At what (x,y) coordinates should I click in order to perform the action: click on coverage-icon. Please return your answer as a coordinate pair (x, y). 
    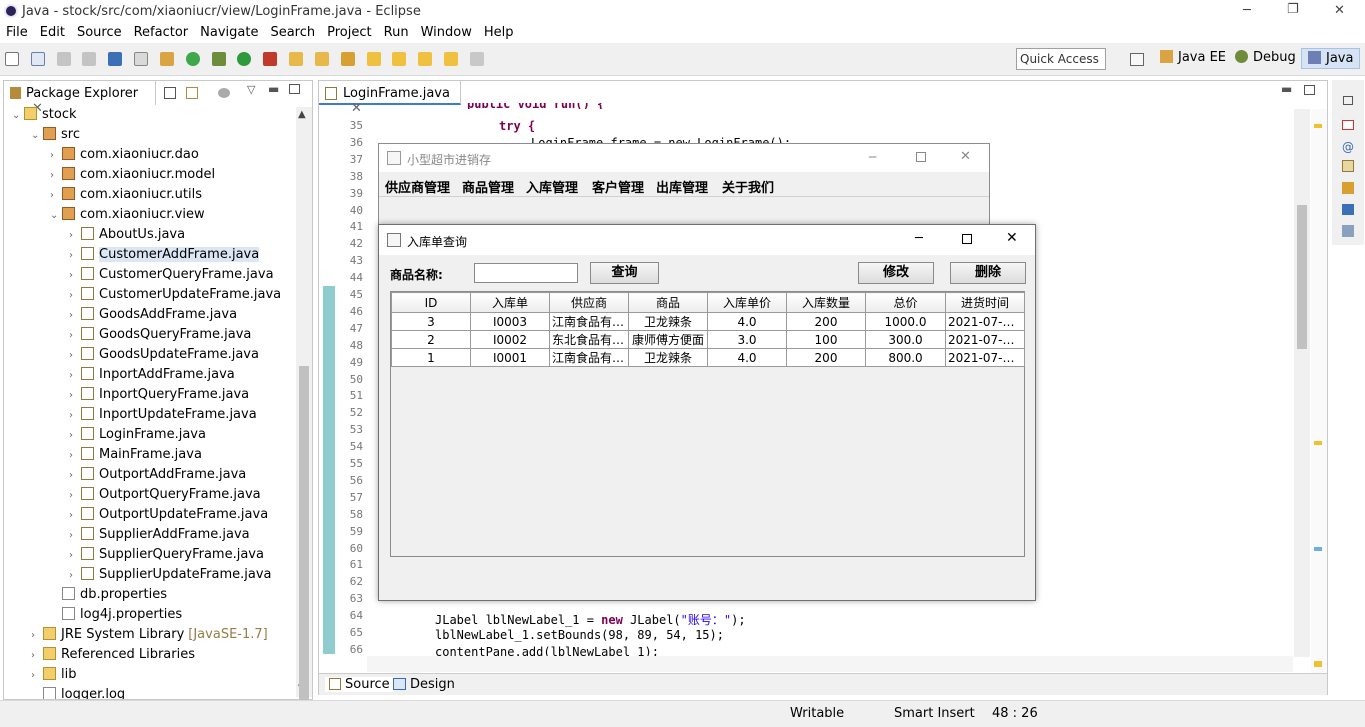
    Looking at the image, I should click on (270, 59).